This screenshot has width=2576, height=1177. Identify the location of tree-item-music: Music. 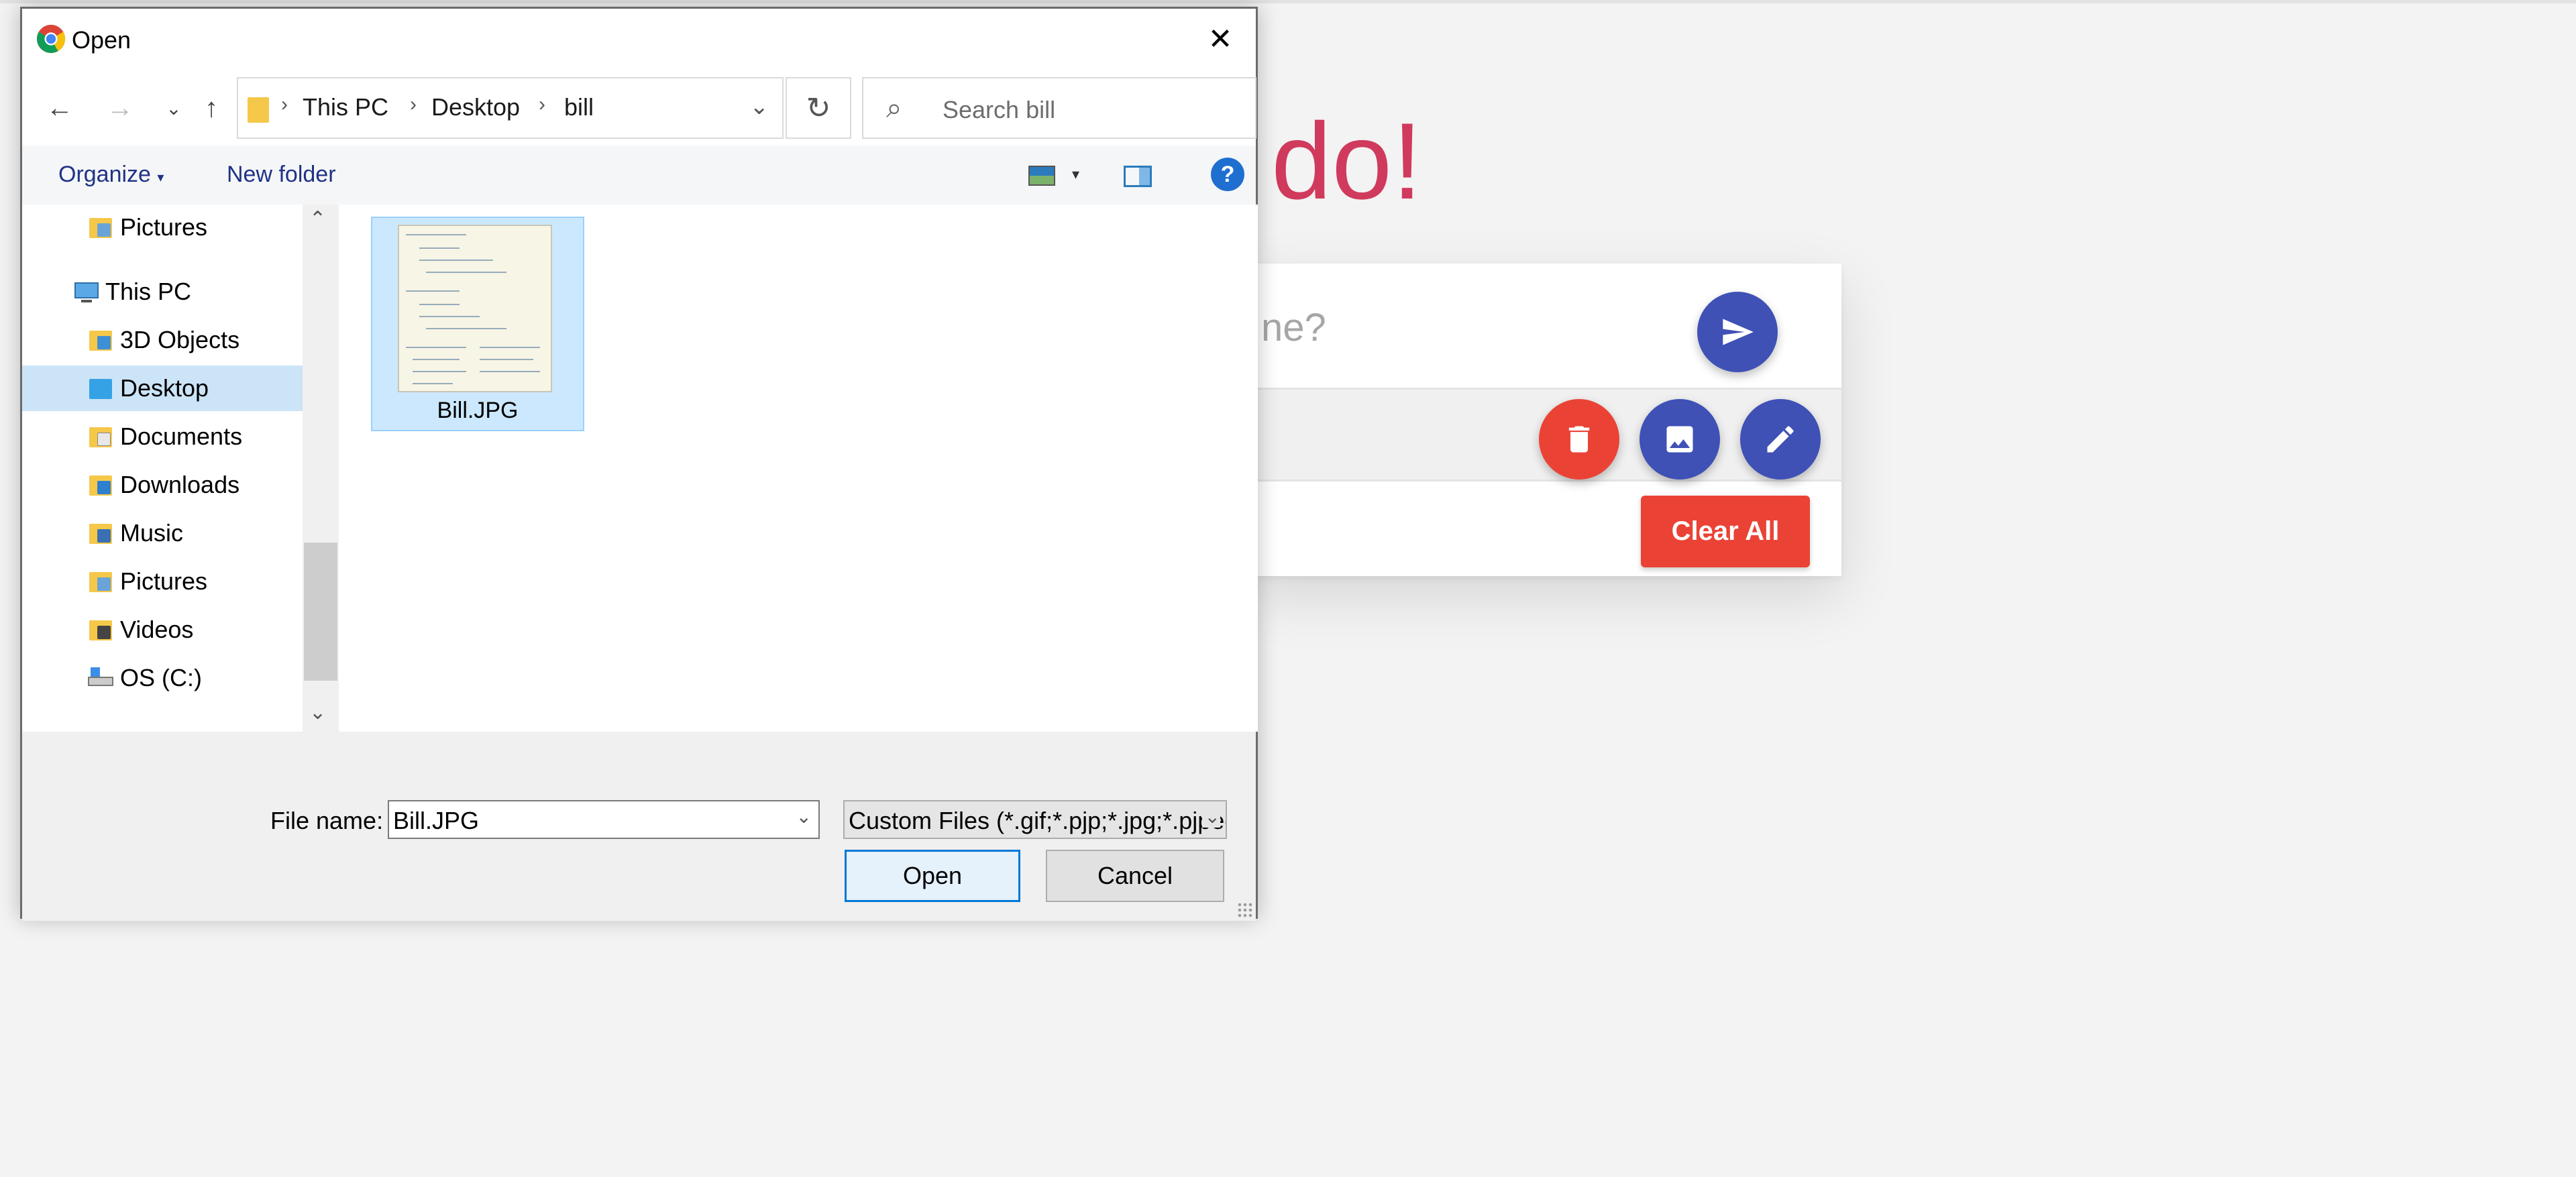
(195, 533).